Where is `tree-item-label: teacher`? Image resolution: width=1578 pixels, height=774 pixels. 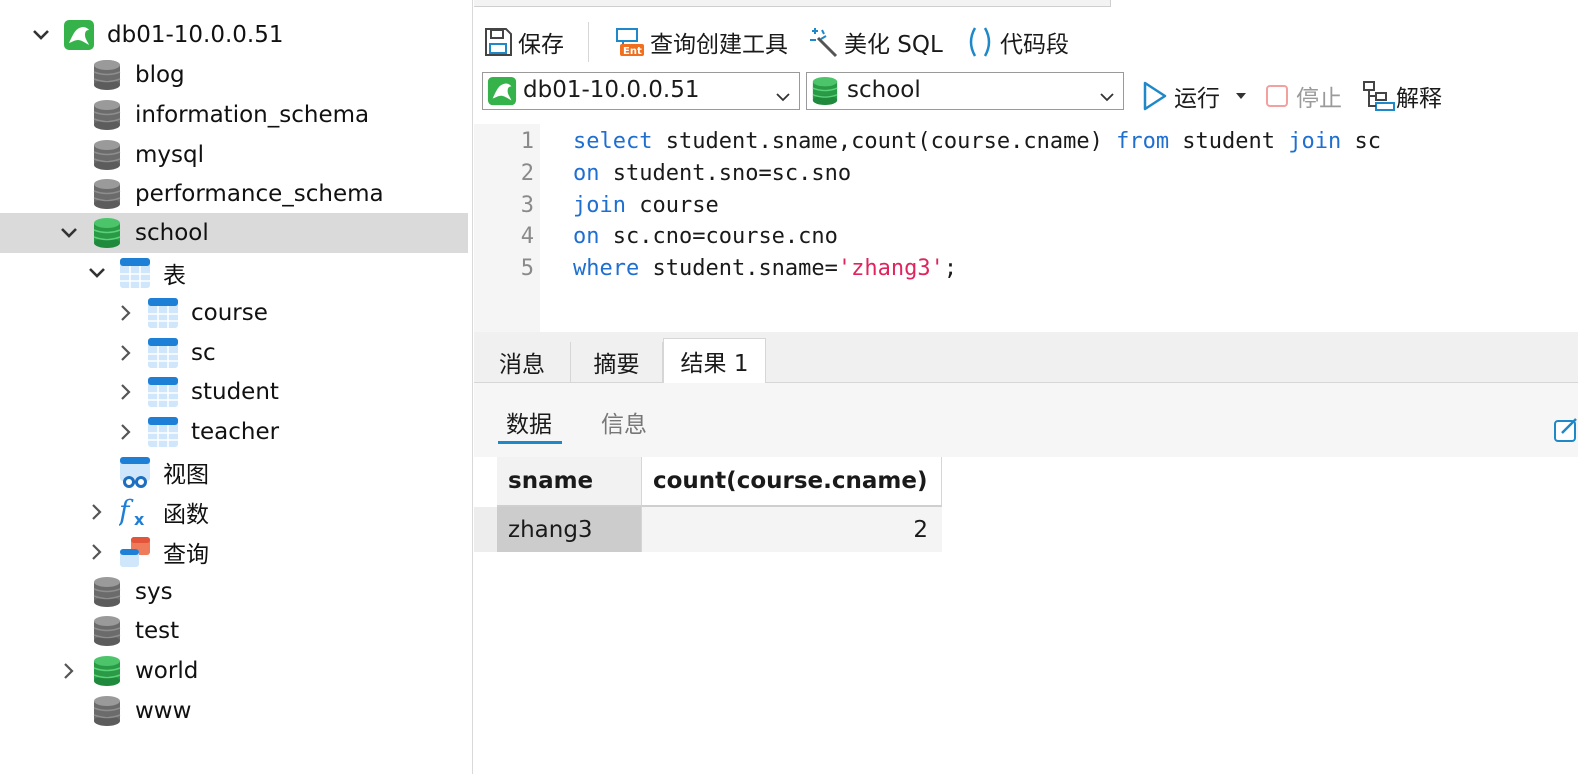
tree-item-label: teacher is located at coordinates (235, 432).